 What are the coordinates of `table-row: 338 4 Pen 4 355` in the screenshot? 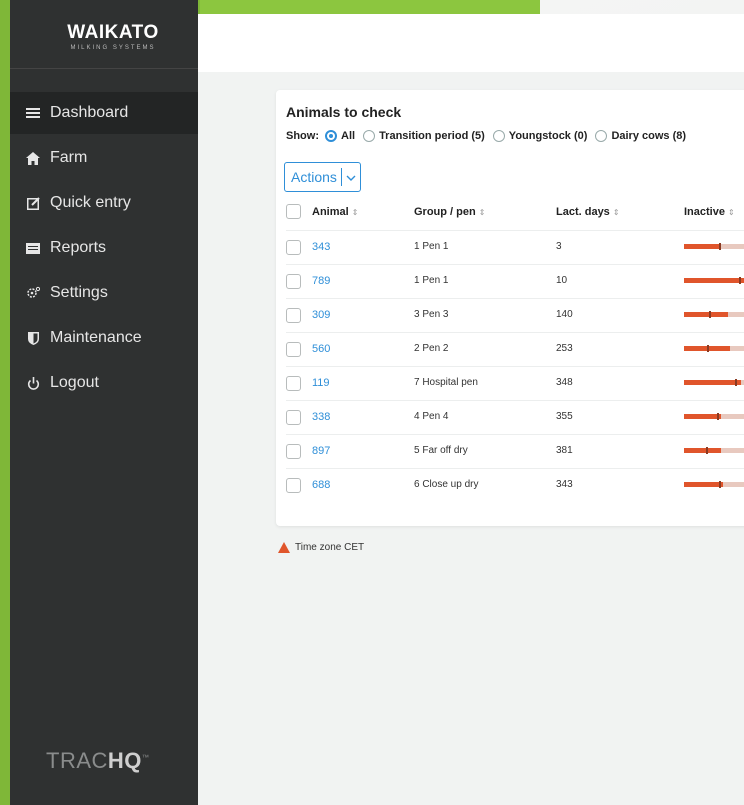 It's located at (515, 417).